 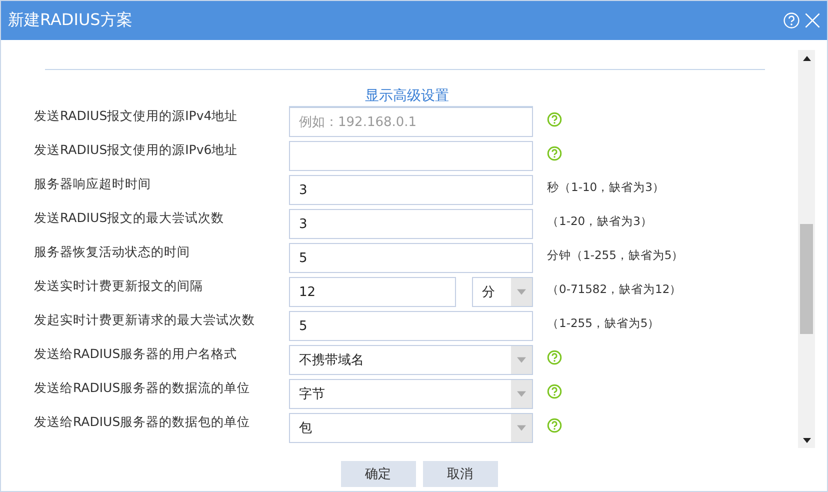 I want to click on advanced-settings-link: 显示高级设置, so click(x=407, y=96).